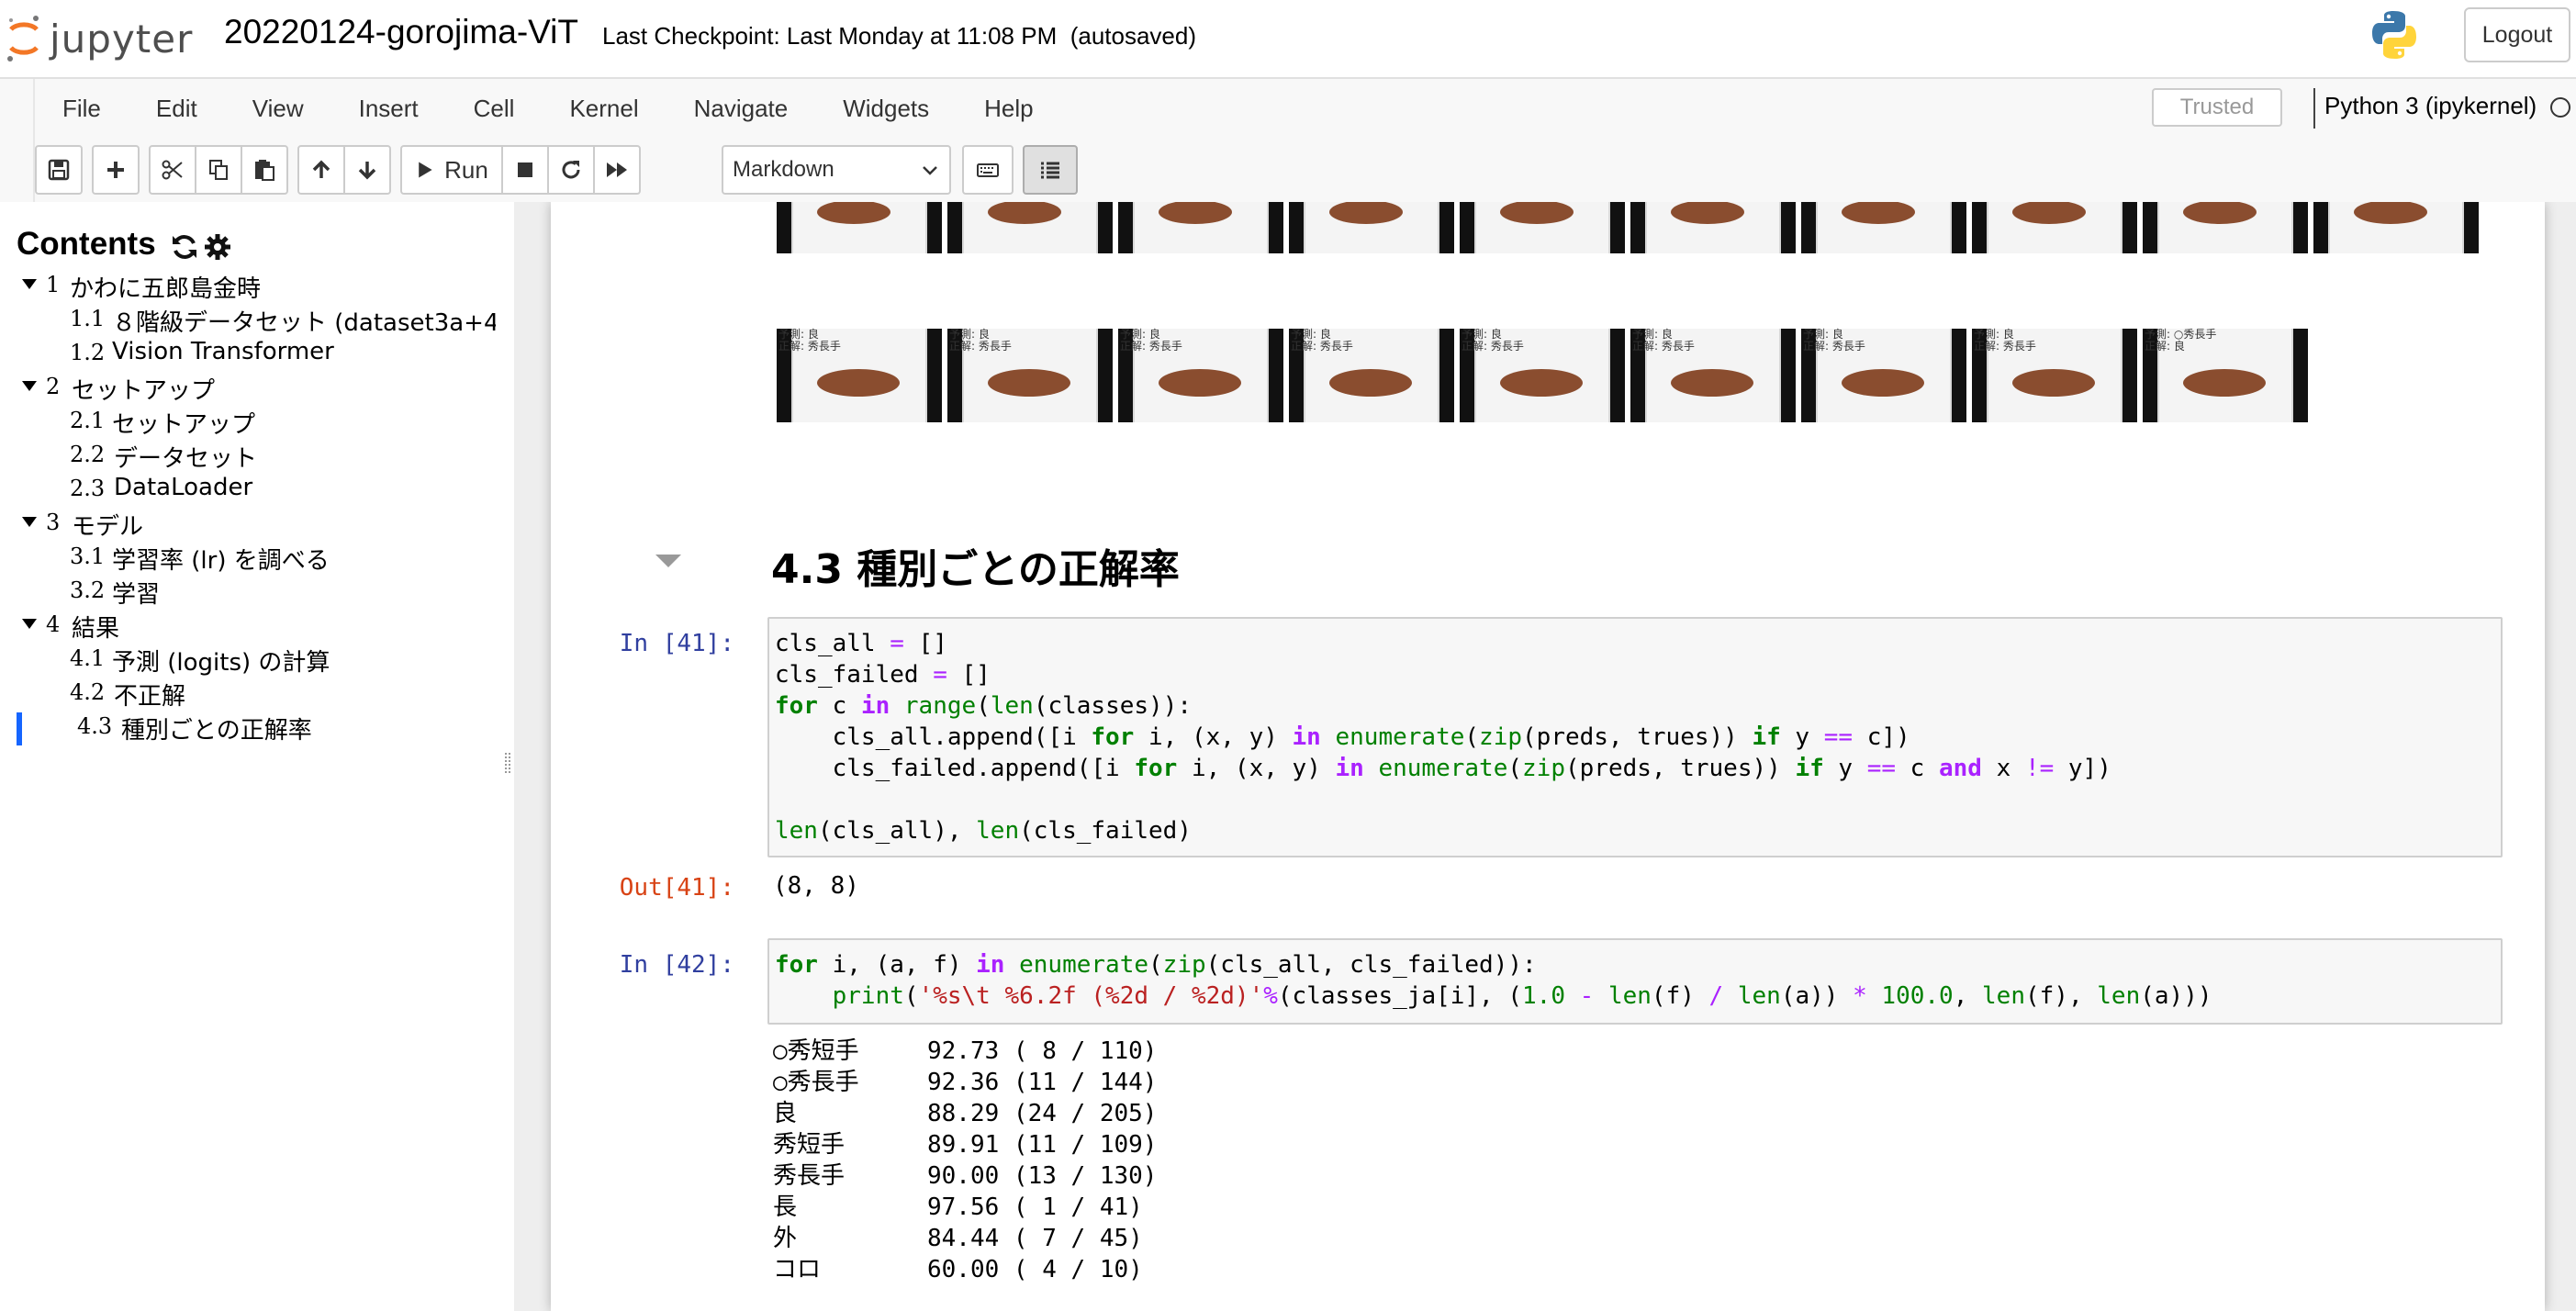  Describe the element at coordinates (783, 169) in the screenshot. I see `cell-type-value: Markdown` at that location.